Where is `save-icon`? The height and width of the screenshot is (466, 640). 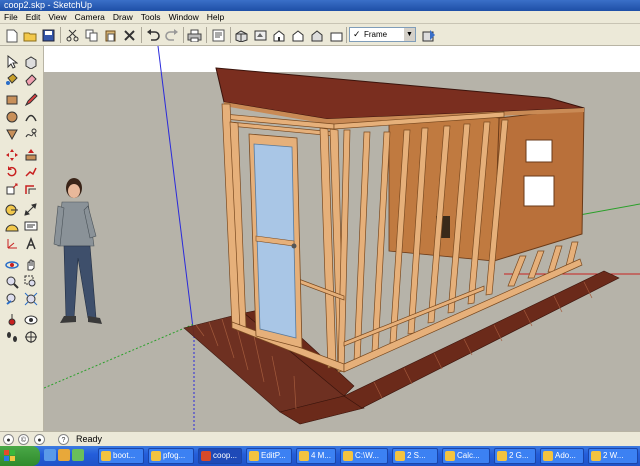 save-icon is located at coordinates (48, 35).